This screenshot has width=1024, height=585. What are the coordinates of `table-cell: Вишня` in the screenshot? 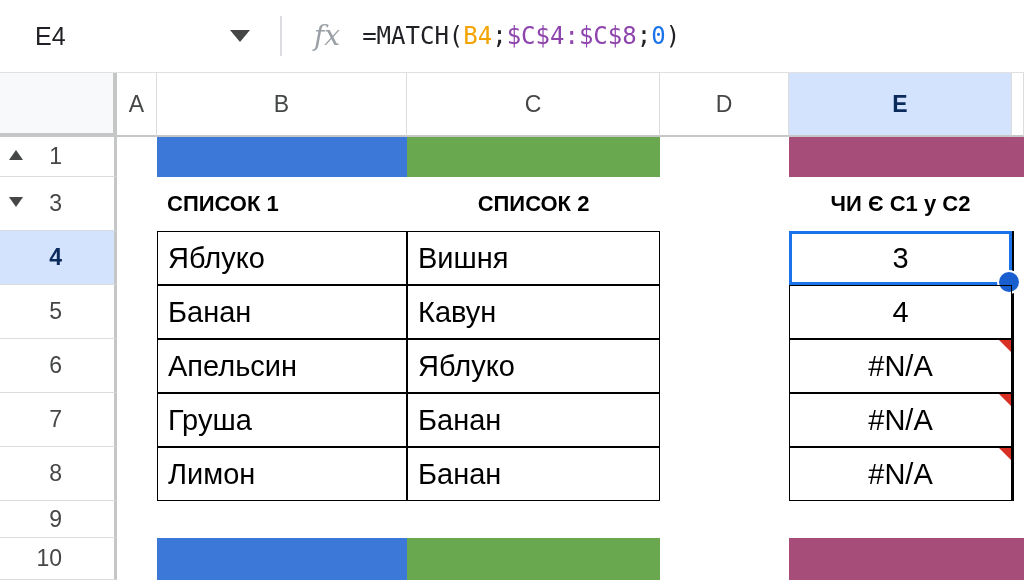 It's located at (533, 258).